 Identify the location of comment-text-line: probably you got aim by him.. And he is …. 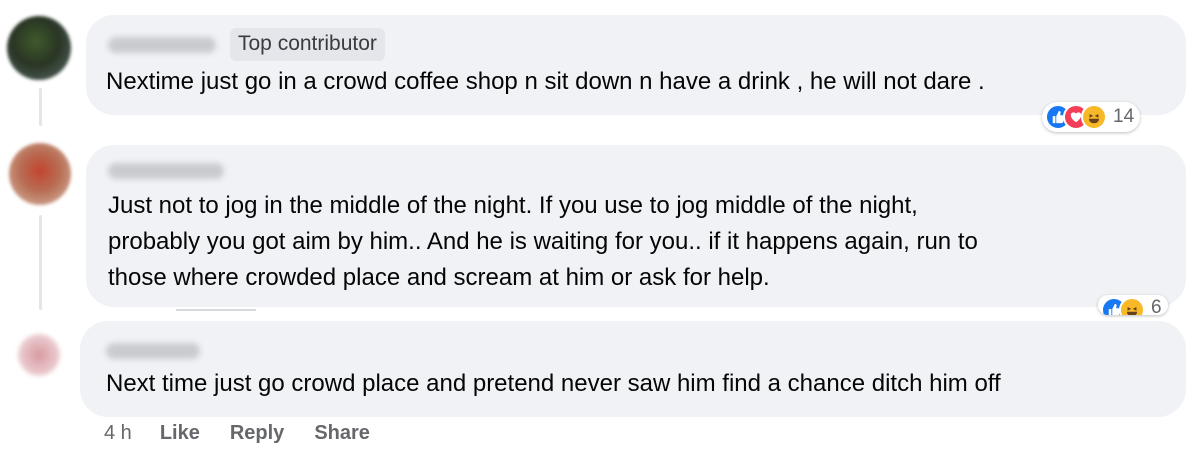
(543, 241).